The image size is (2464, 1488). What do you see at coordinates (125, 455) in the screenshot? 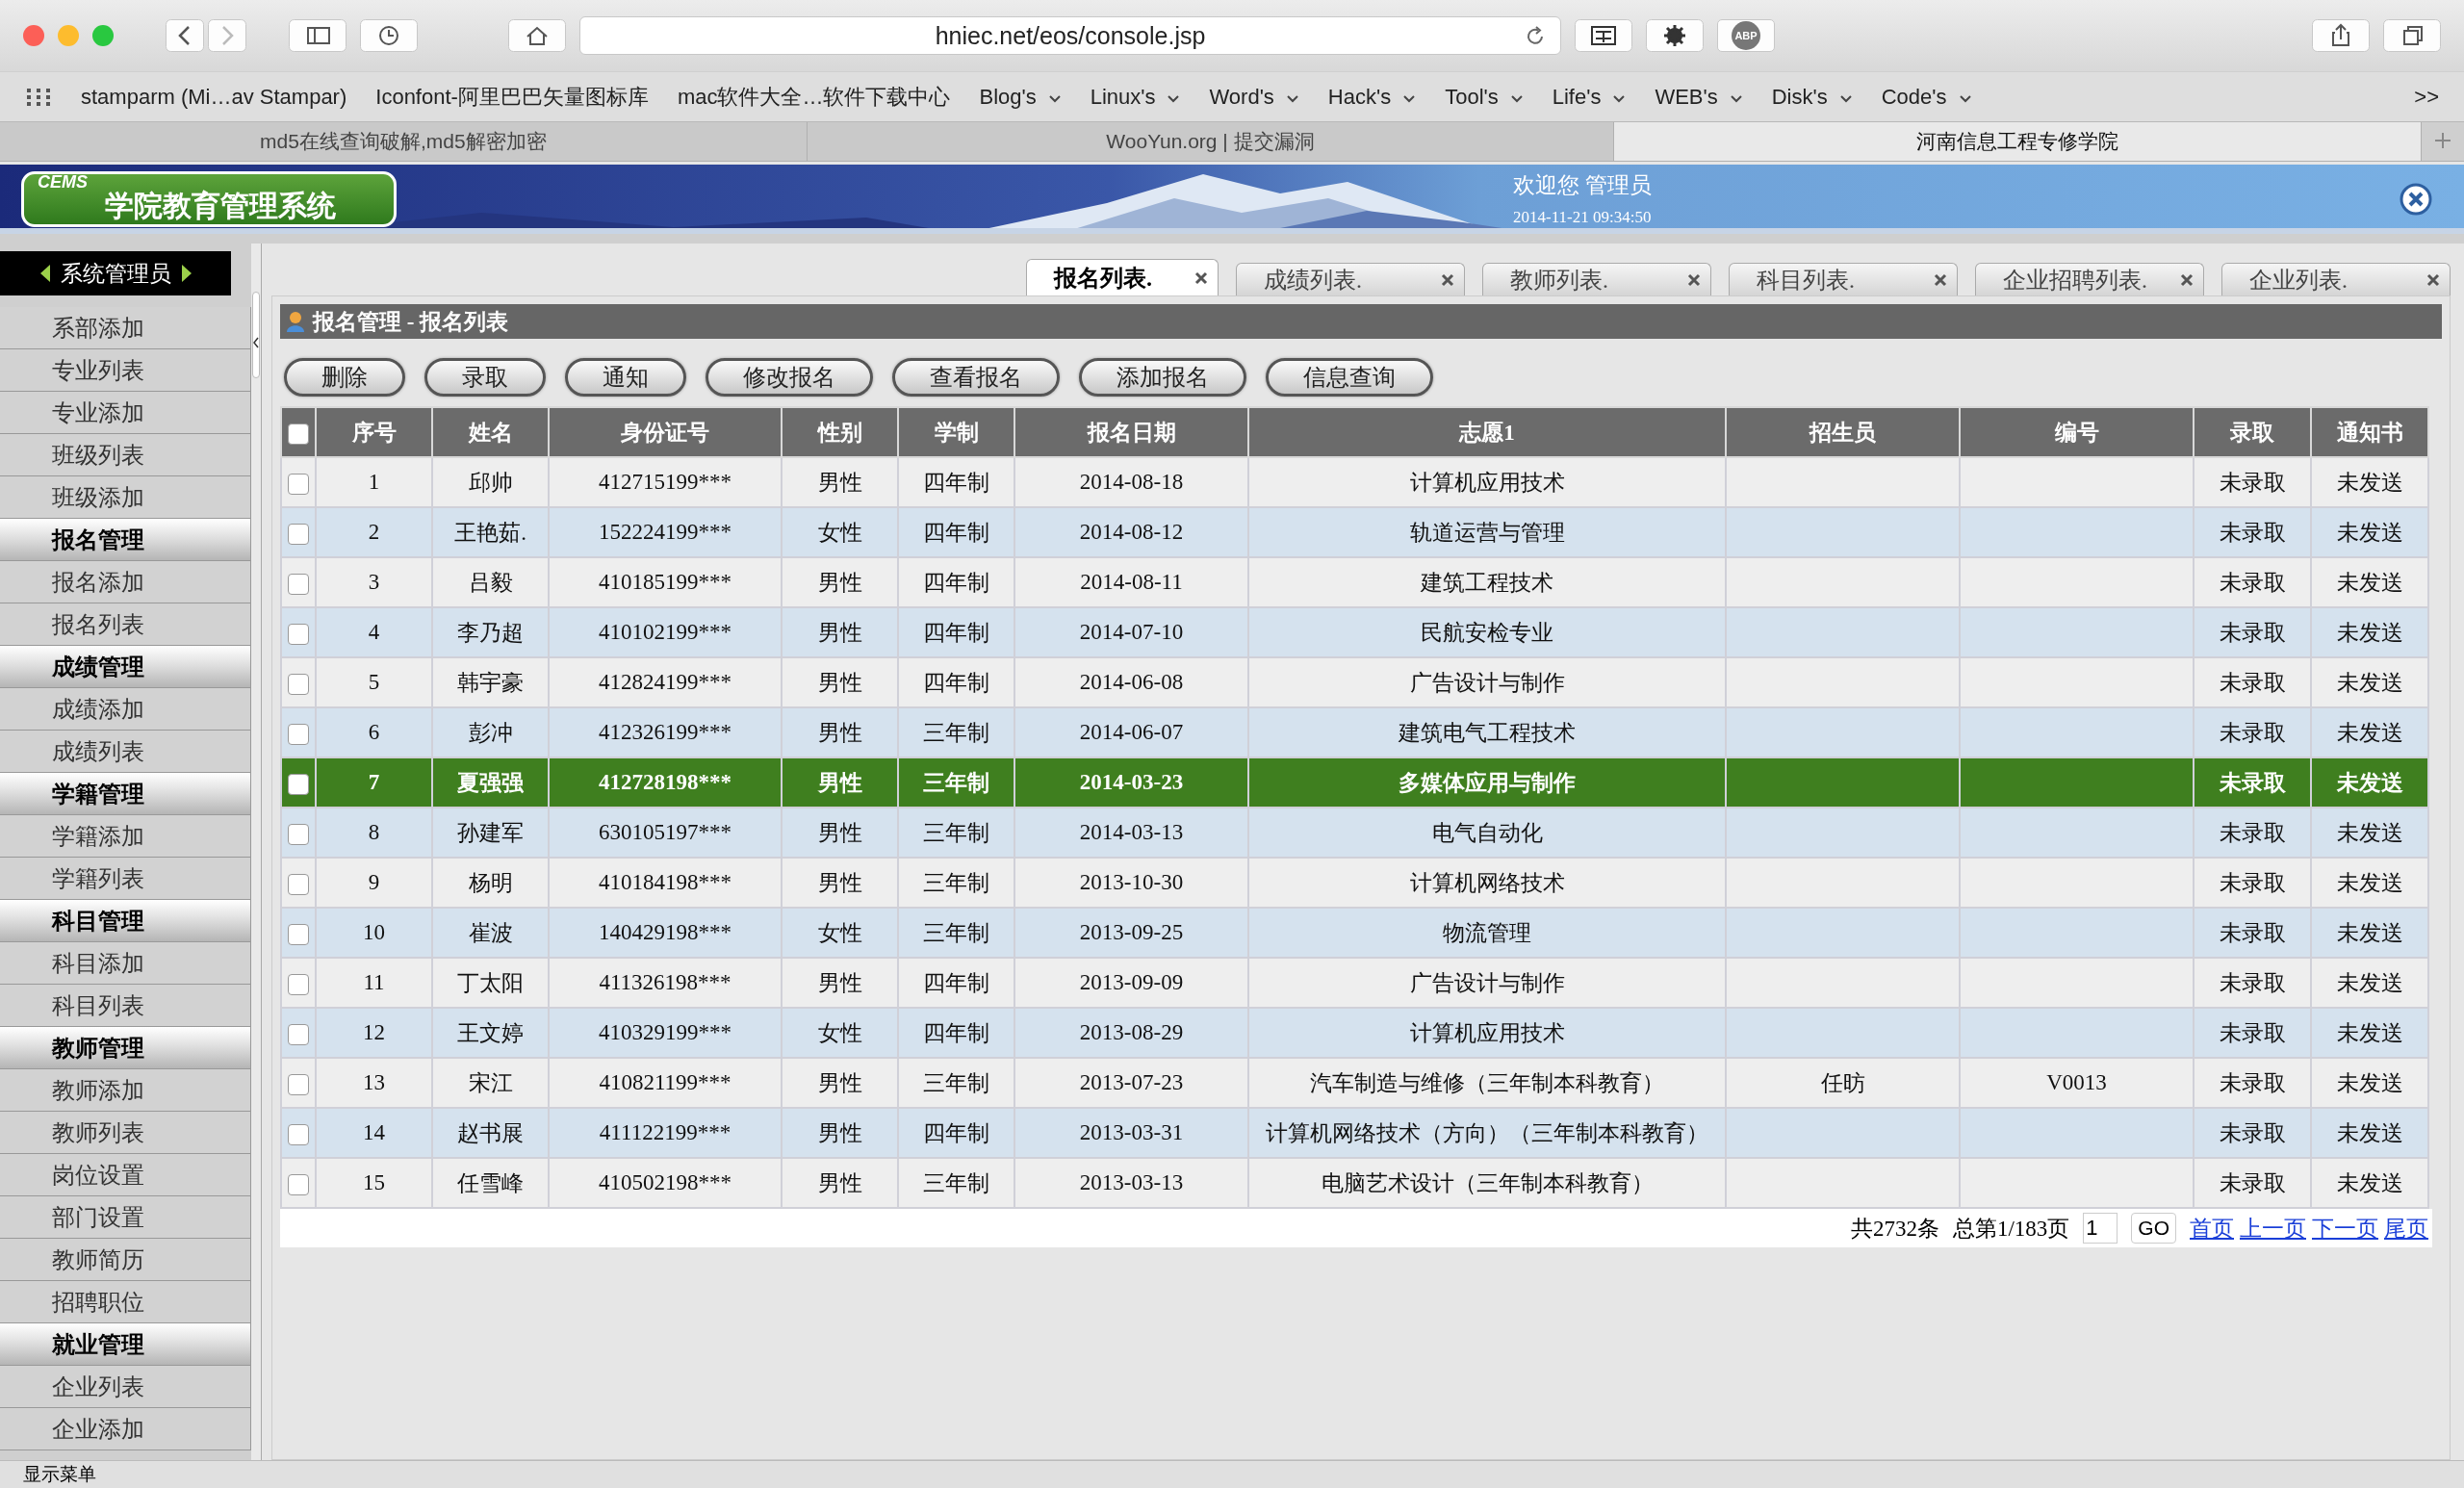
I see `sidebar-item: 班级列表` at bounding box center [125, 455].